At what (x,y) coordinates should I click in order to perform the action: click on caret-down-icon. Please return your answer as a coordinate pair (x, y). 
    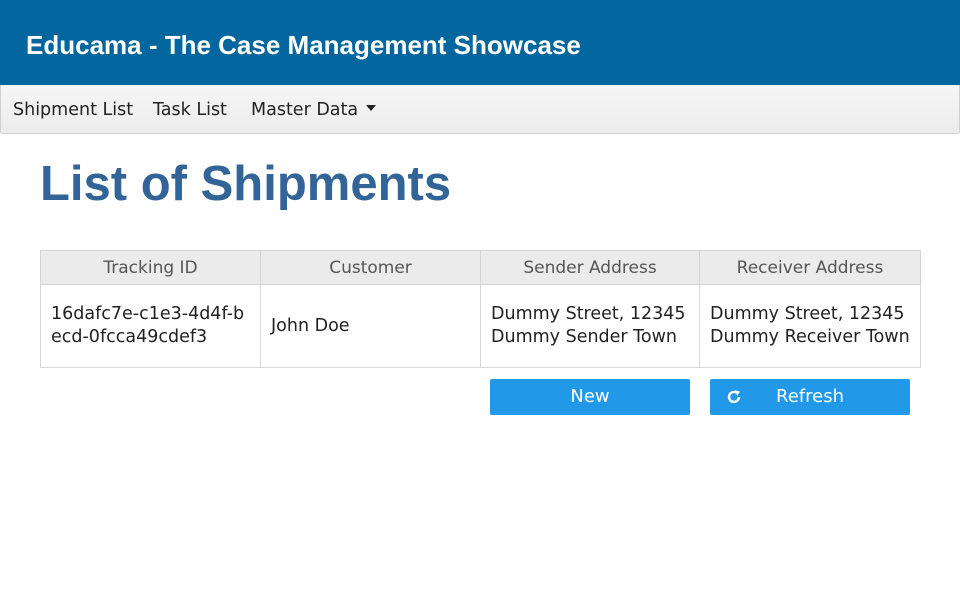
    Looking at the image, I should click on (371, 108).